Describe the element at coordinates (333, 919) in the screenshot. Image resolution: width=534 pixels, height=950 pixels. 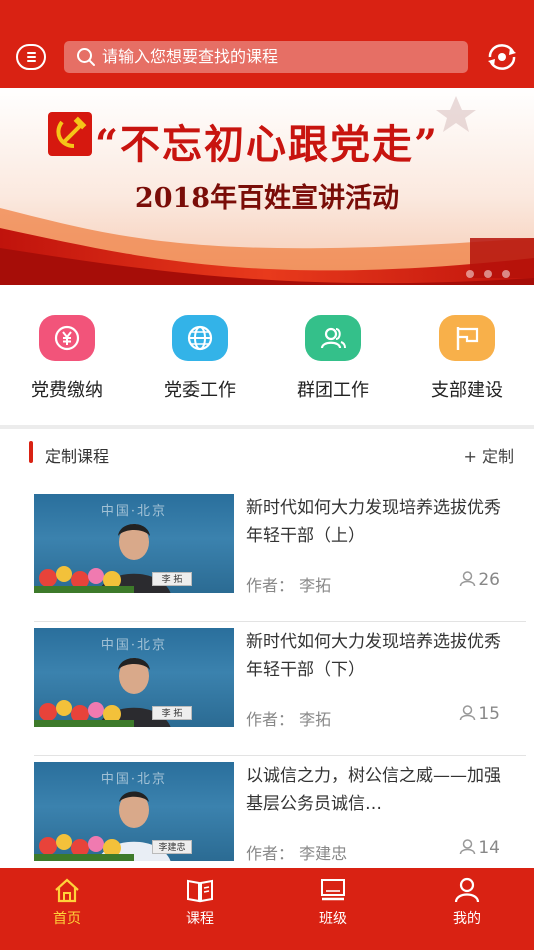
I see `tab-label: 班级` at that location.